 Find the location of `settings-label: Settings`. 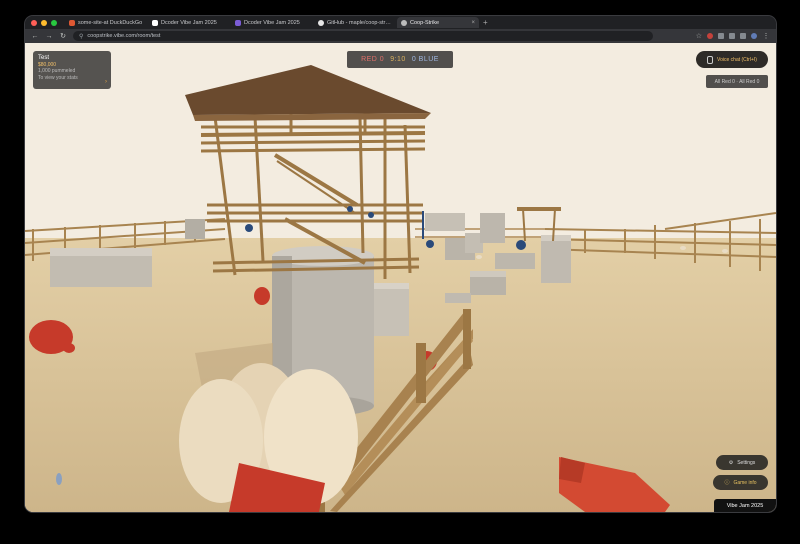

settings-label: Settings is located at coordinates (746, 462).